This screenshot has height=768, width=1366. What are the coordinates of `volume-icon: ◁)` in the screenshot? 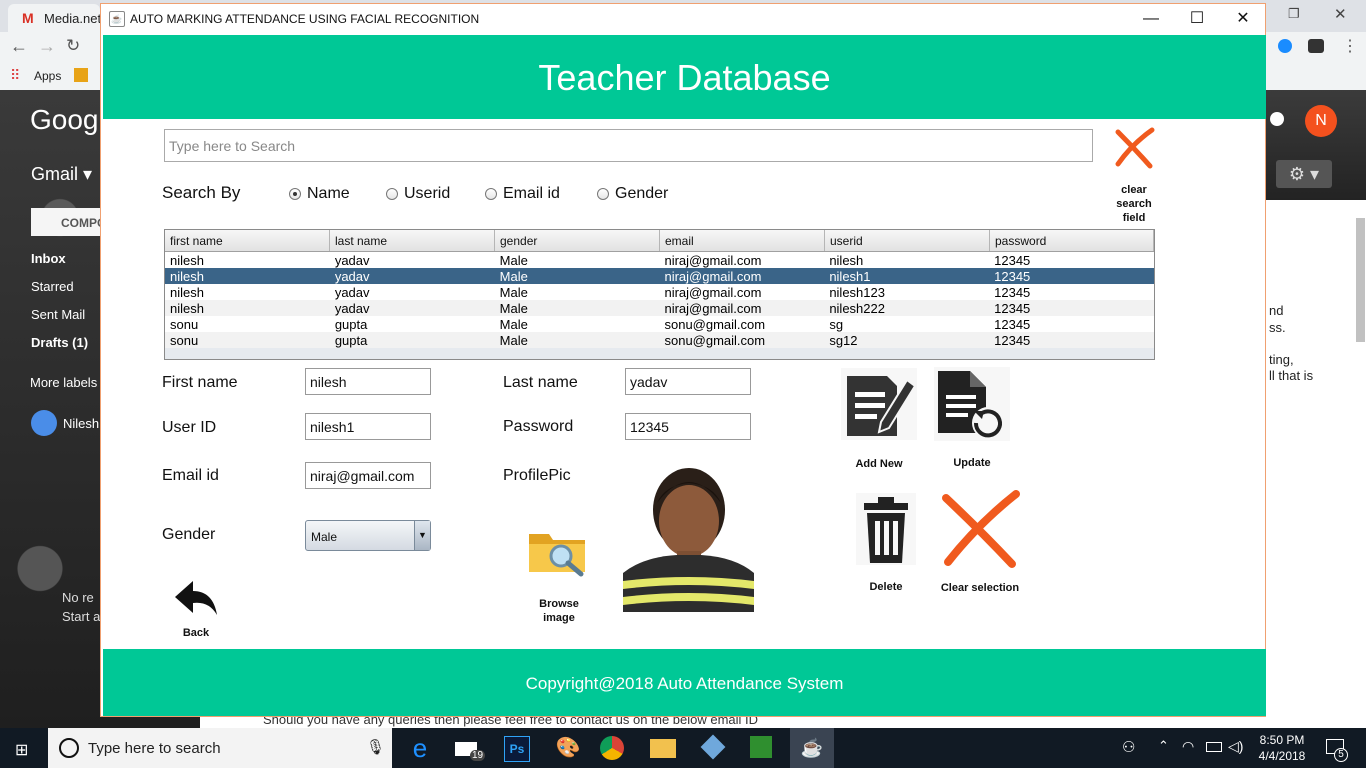 It's located at (1235, 746).